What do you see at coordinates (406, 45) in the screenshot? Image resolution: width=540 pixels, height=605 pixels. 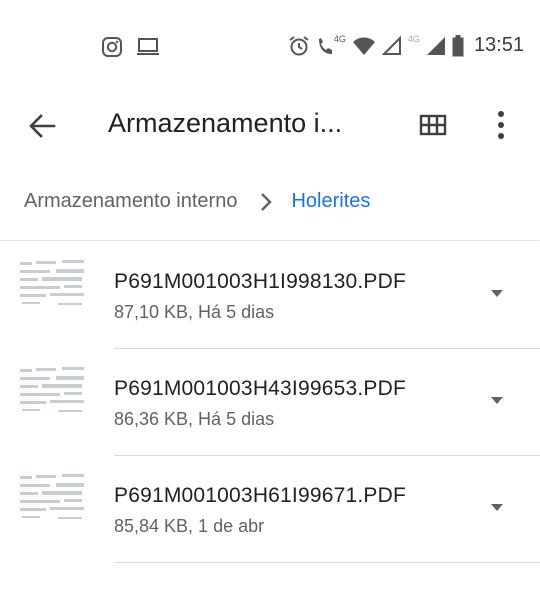 I see `status-icons: 4G 4G 13:51` at bounding box center [406, 45].